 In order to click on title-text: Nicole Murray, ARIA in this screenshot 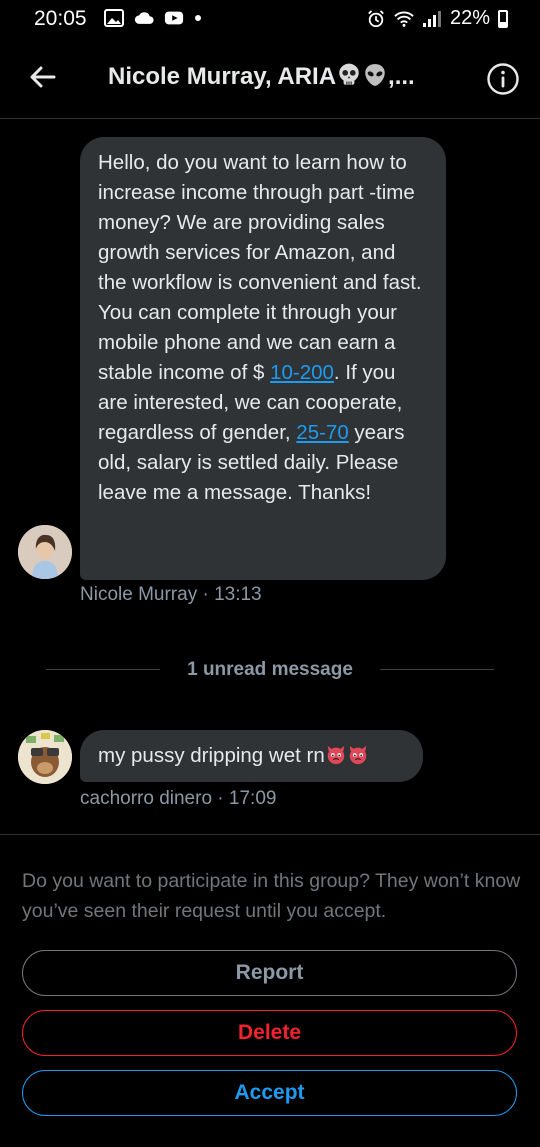, I will do `click(222, 76)`.